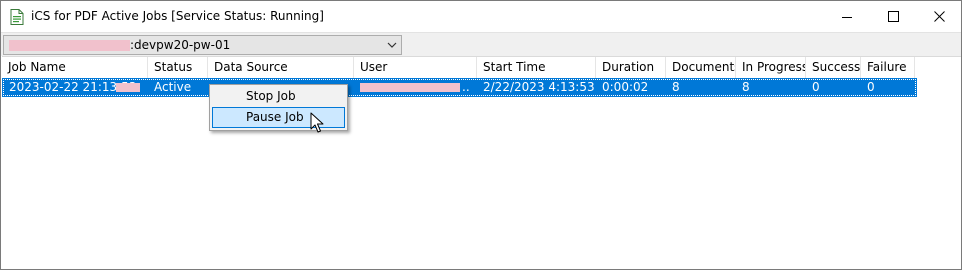  I want to click on server-dropdown: :devpw20-pw-01, so click(202, 45).